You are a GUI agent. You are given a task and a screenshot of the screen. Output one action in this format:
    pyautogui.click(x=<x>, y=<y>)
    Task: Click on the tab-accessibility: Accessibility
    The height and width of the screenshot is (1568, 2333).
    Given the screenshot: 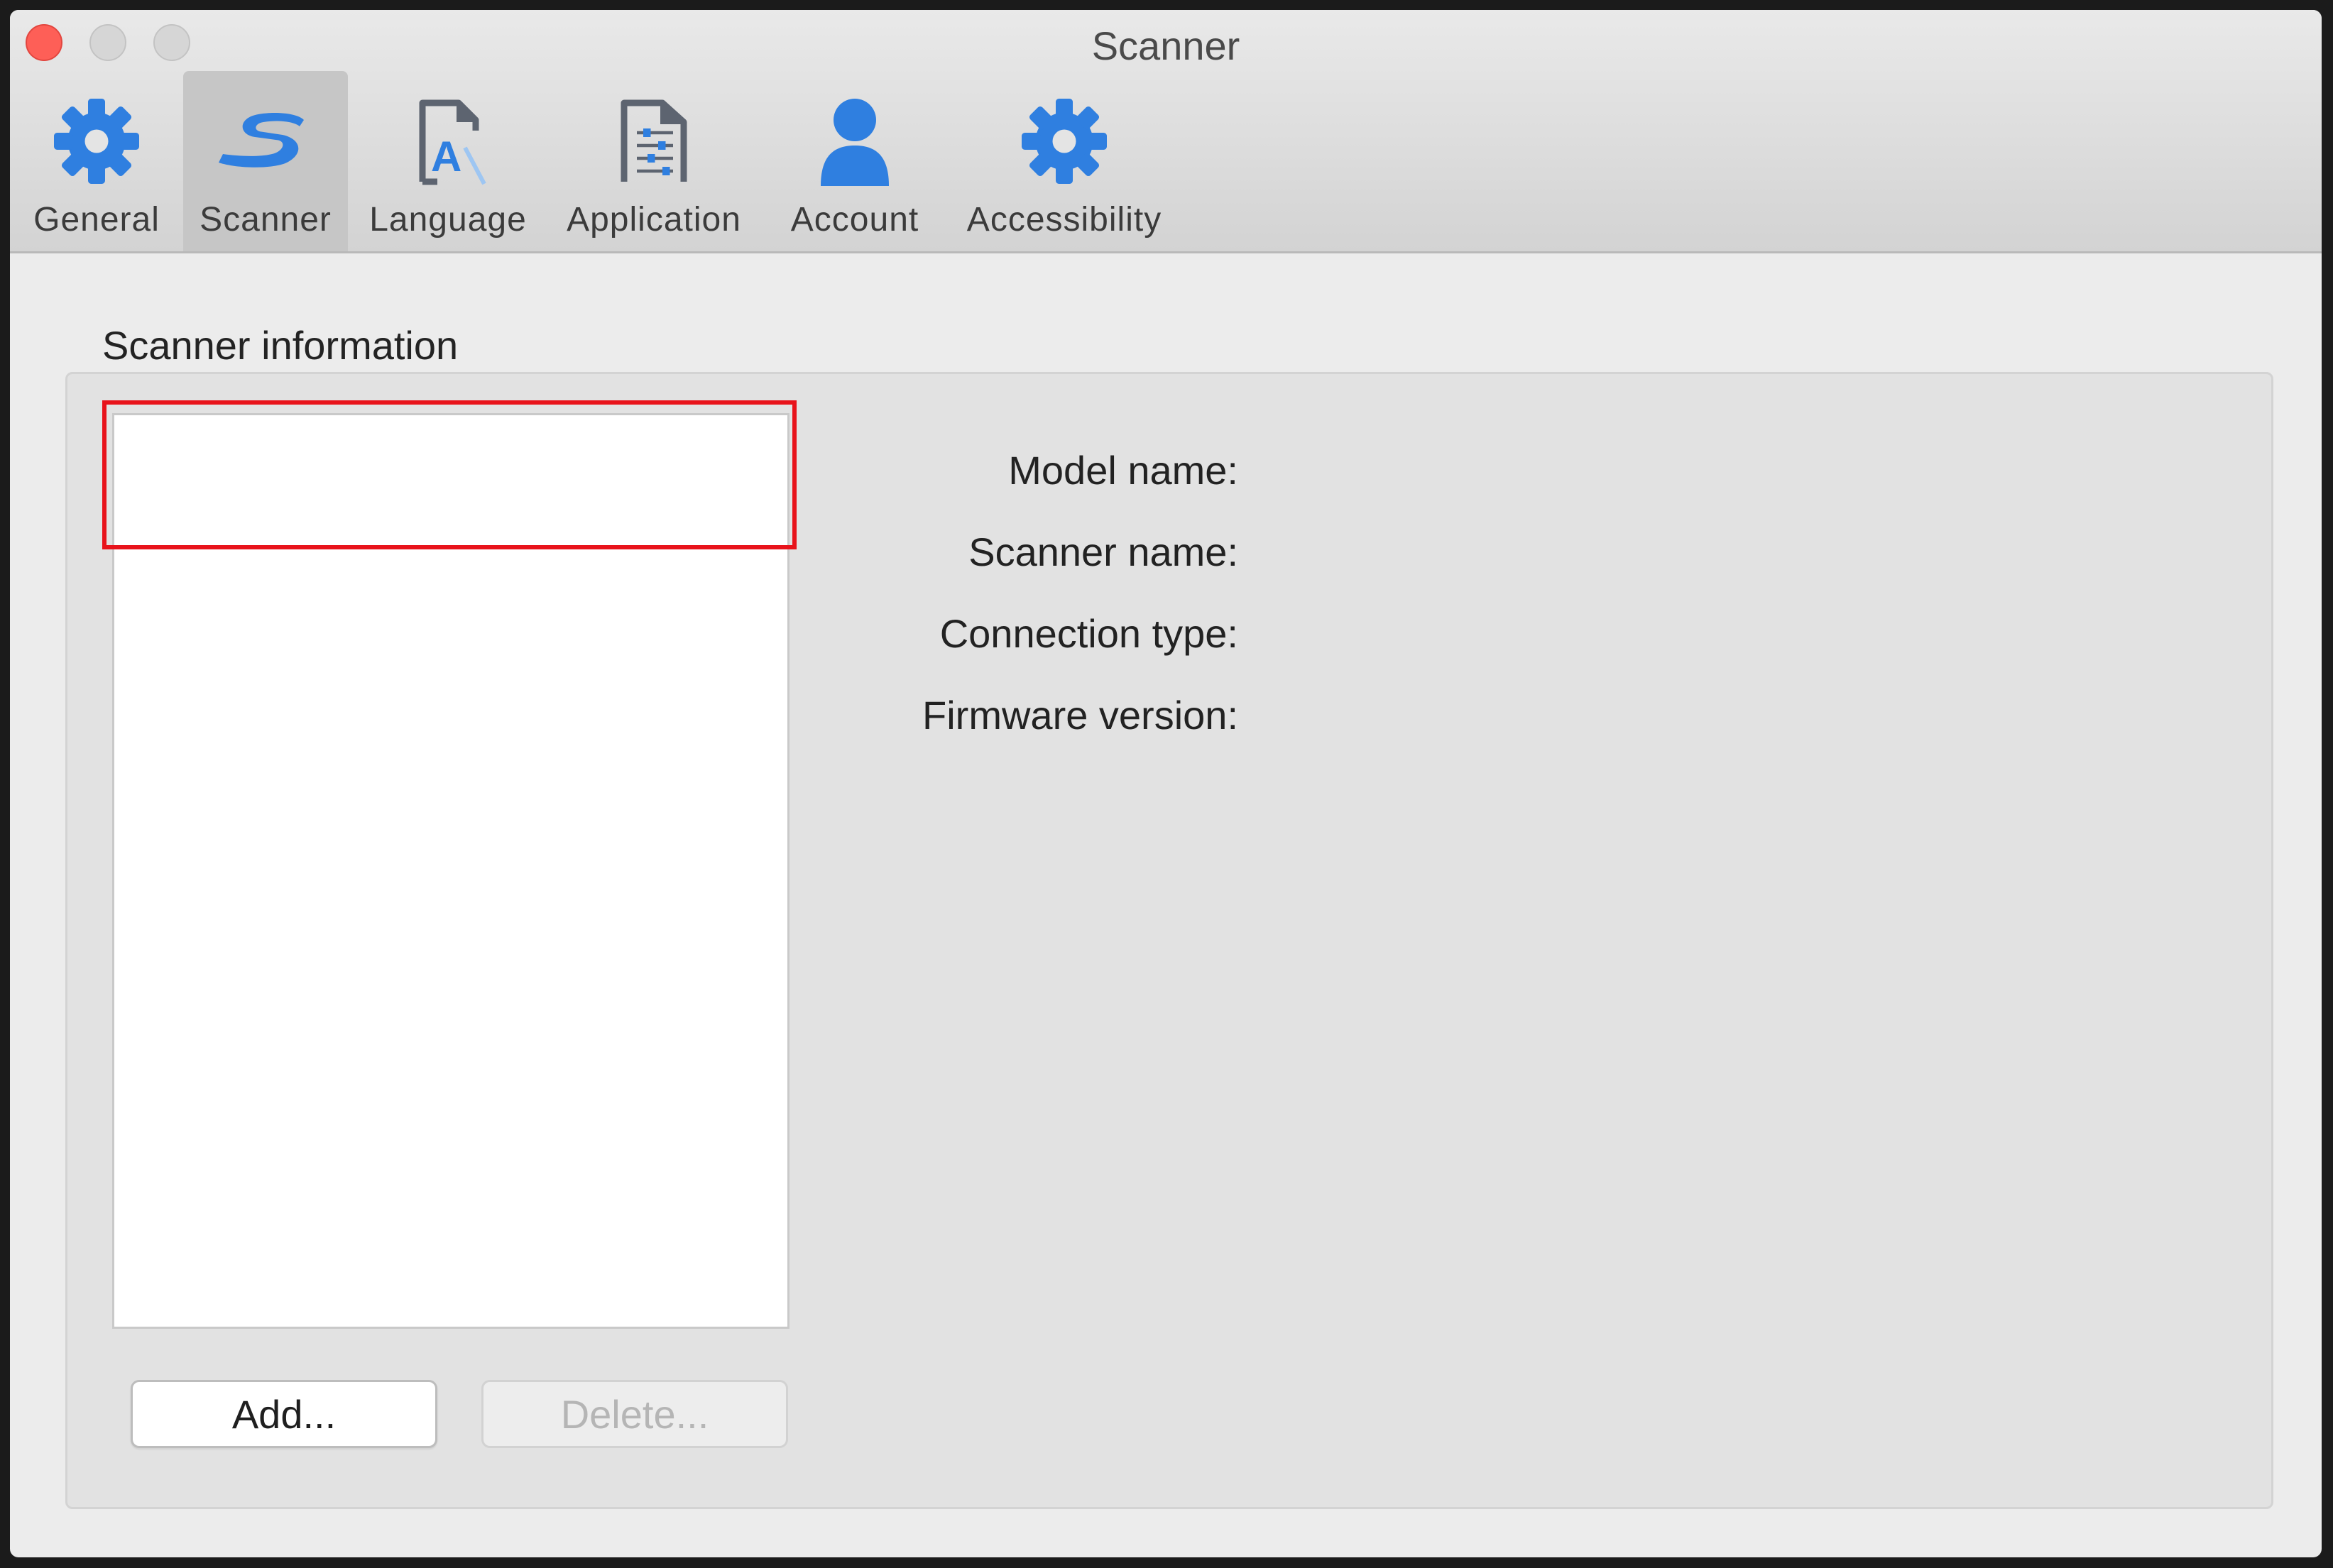 What is the action you would take?
    pyautogui.click(x=1064, y=161)
    